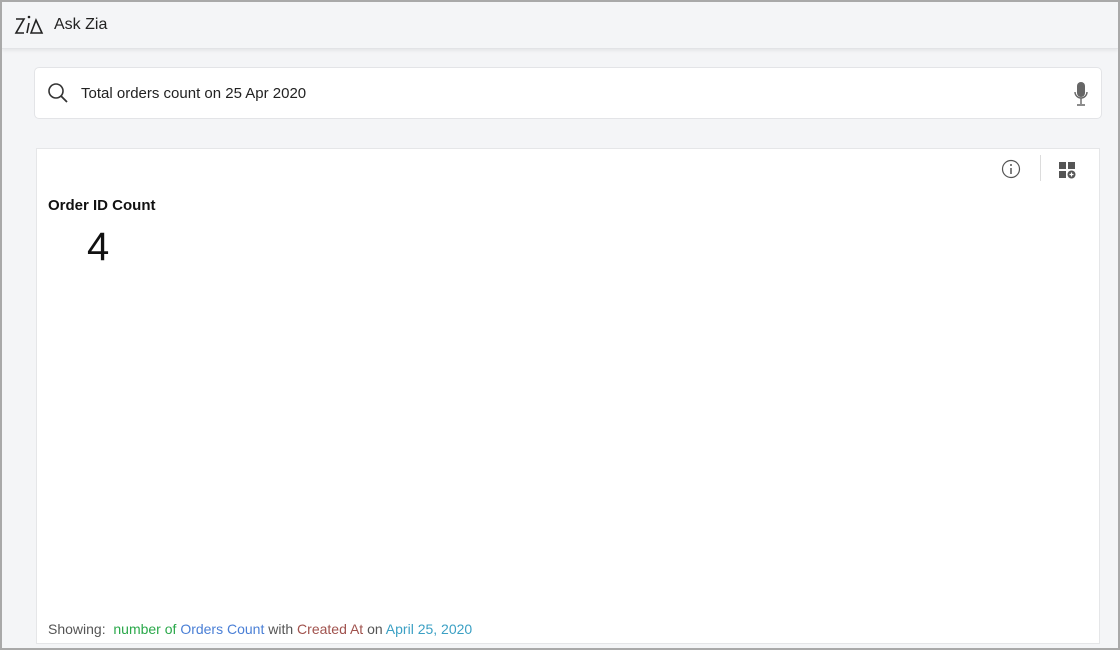  Describe the element at coordinates (1011, 169) in the screenshot. I see `info-icon` at that location.